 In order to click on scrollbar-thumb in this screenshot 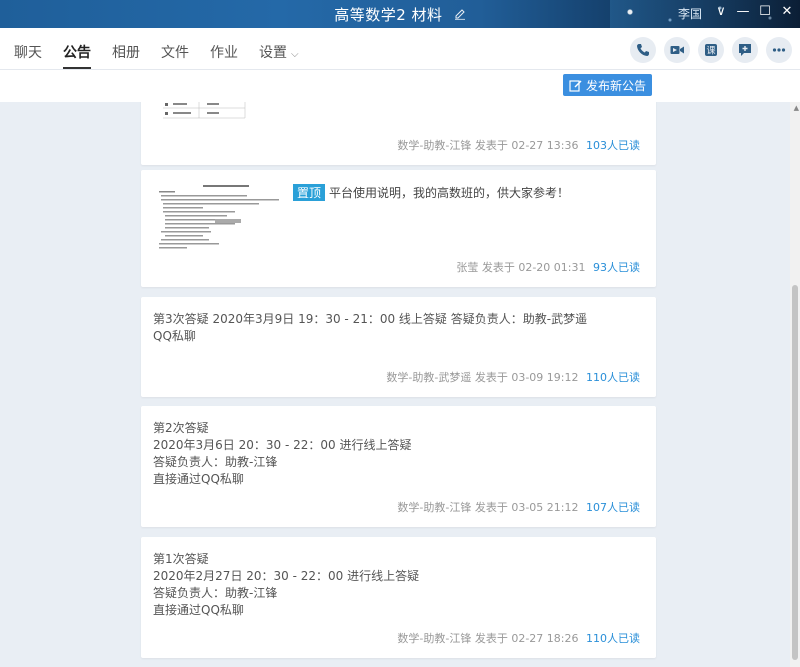, I will do `click(795, 472)`.